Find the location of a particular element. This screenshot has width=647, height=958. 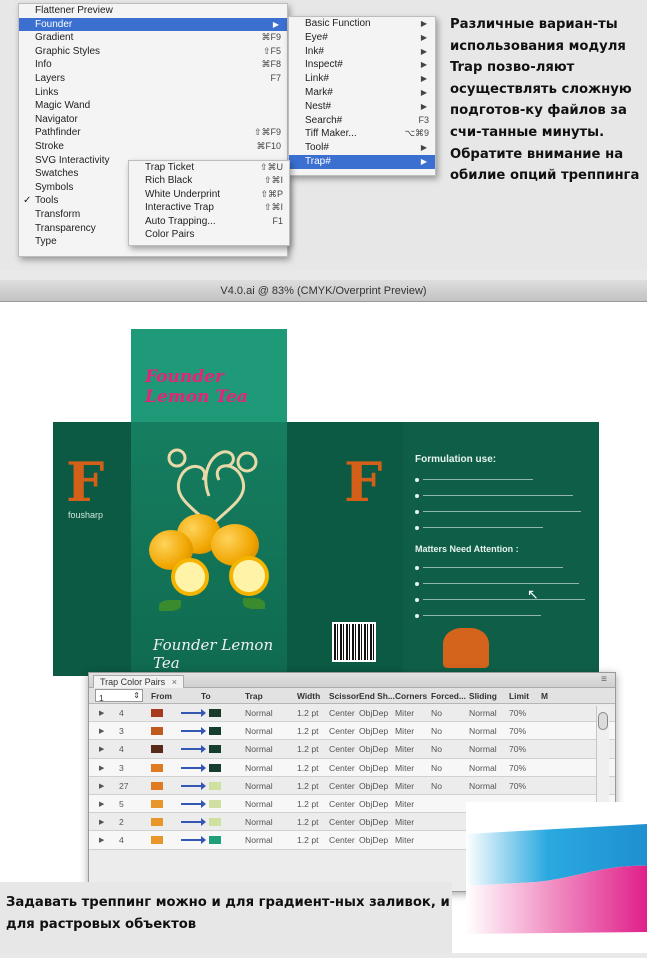

menu-item: Layers F7 is located at coordinates (153, 79).